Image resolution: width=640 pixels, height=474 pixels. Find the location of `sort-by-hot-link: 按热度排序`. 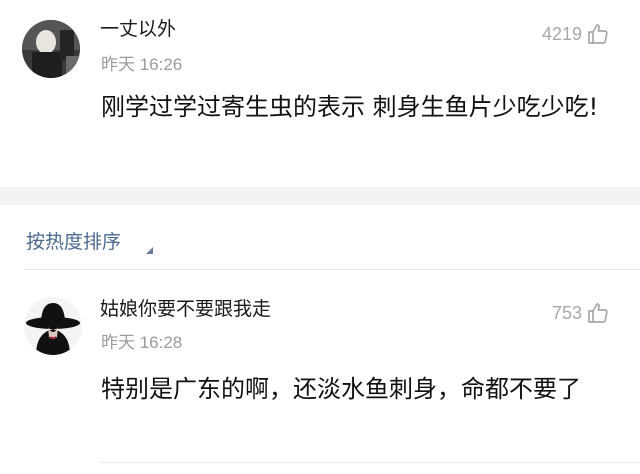

sort-by-hot-link: 按热度排序 is located at coordinates (73, 240).